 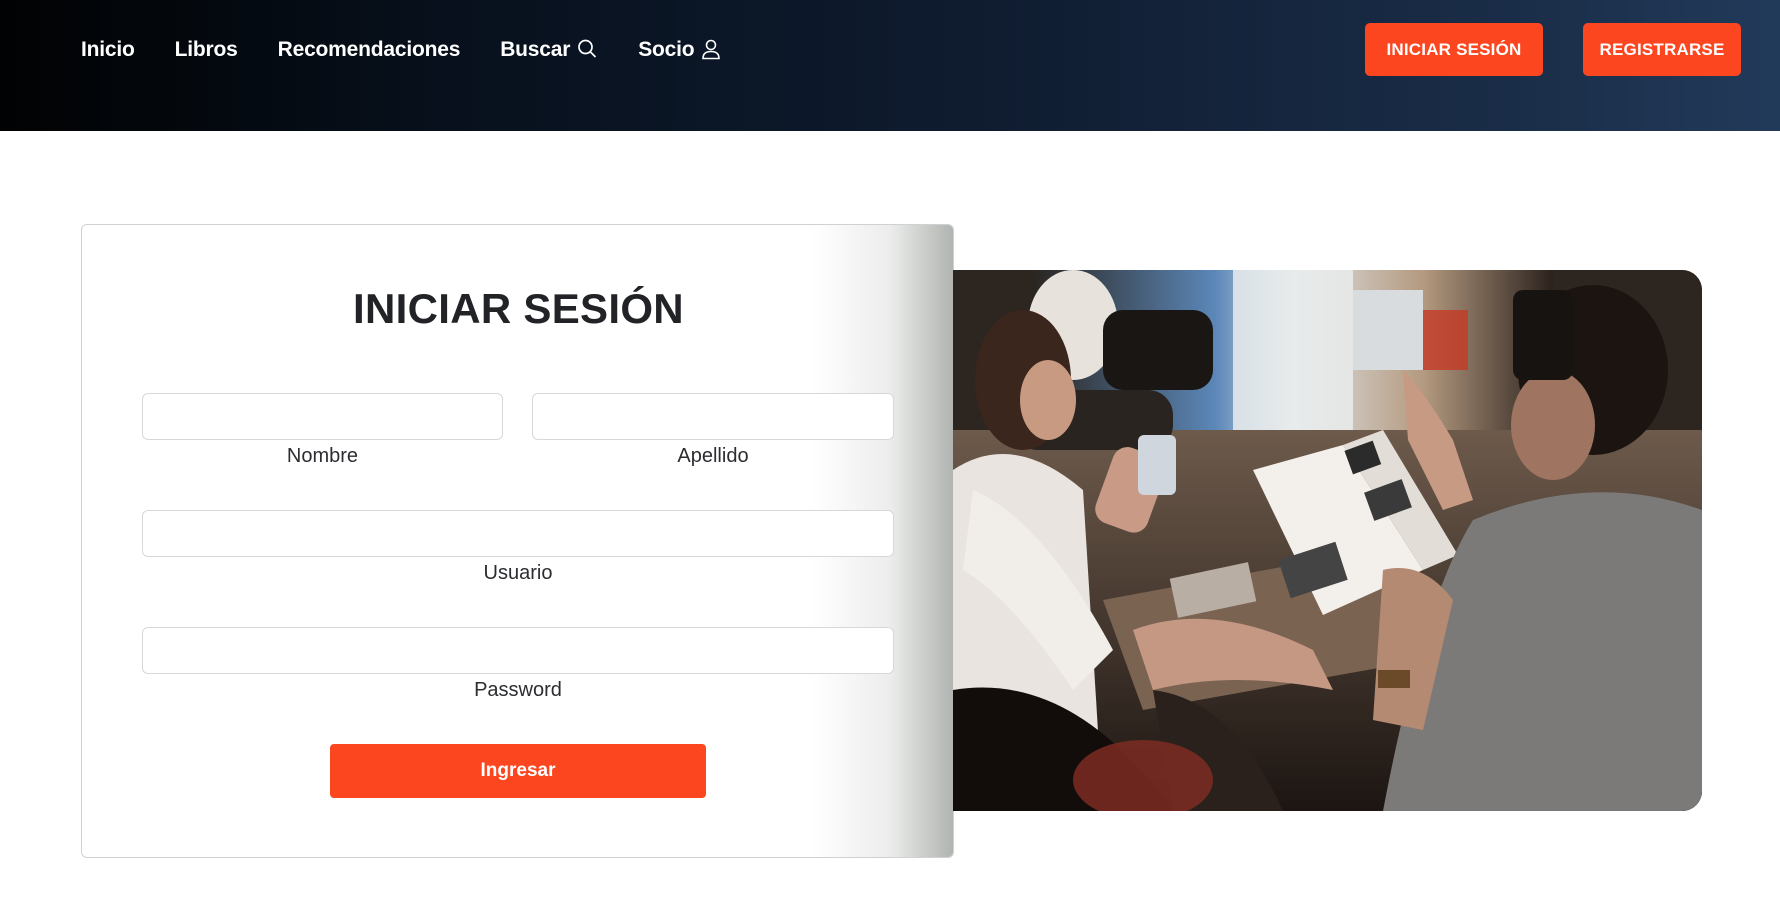 I want to click on register-button: REGISTRARSE, so click(x=1662, y=49).